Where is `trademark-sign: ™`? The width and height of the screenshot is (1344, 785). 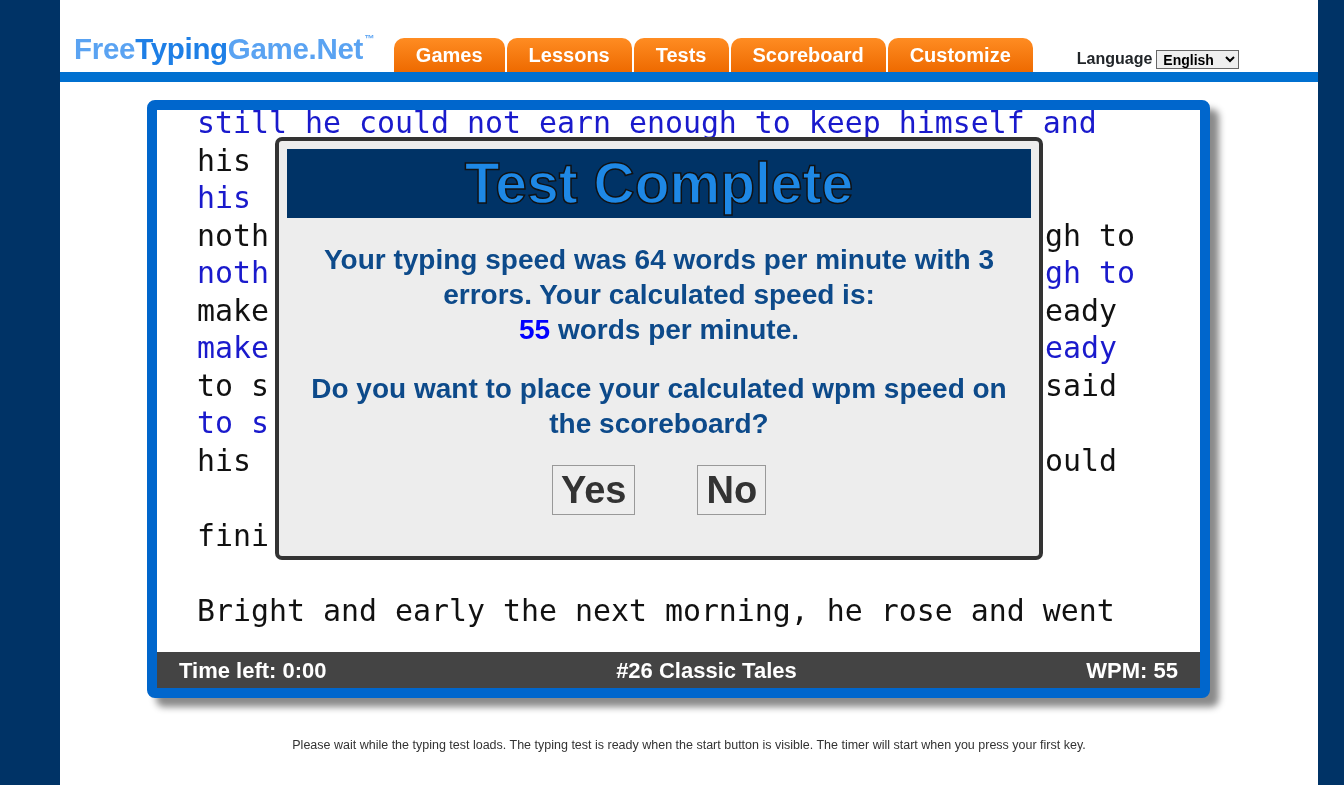 trademark-sign: ™ is located at coordinates (369, 39).